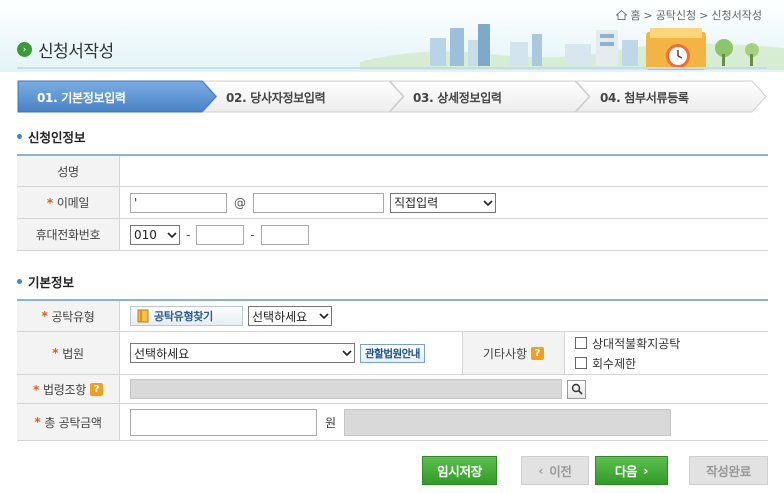 This screenshot has width=784, height=493. What do you see at coordinates (728, 470) in the screenshot?
I see `complete-button: 작성완료` at bounding box center [728, 470].